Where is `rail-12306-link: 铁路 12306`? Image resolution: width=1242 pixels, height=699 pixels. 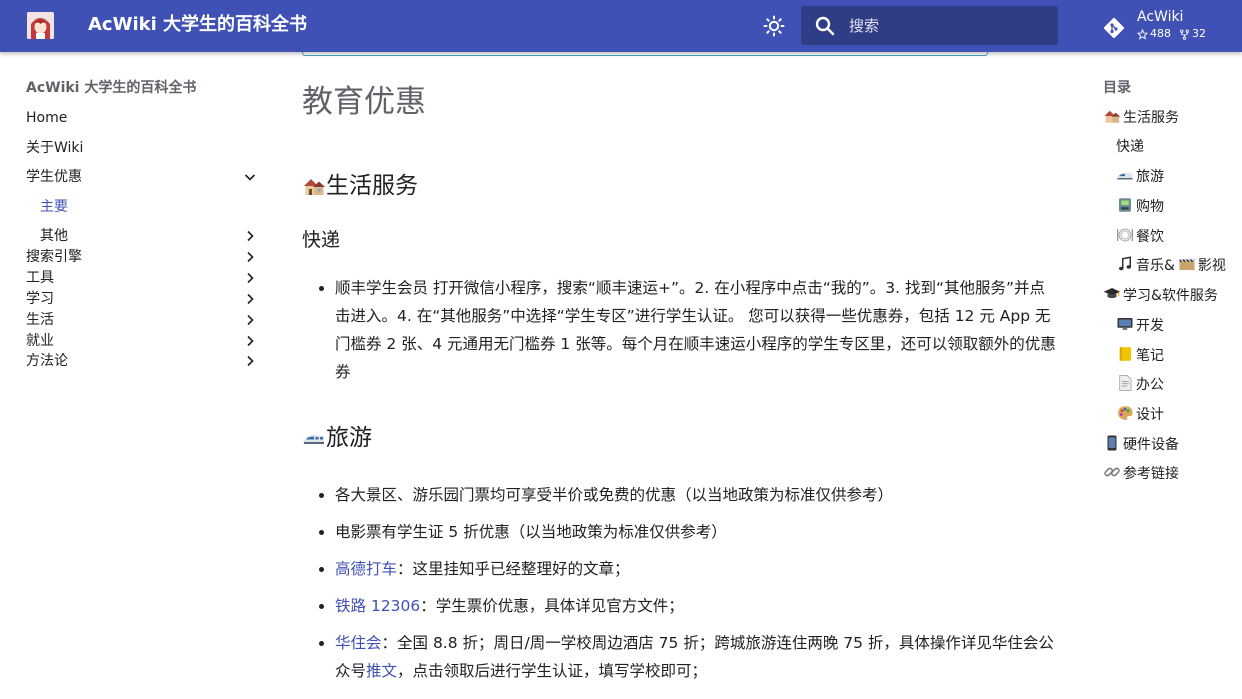 rail-12306-link: 铁路 12306 is located at coordinates (377, 606).